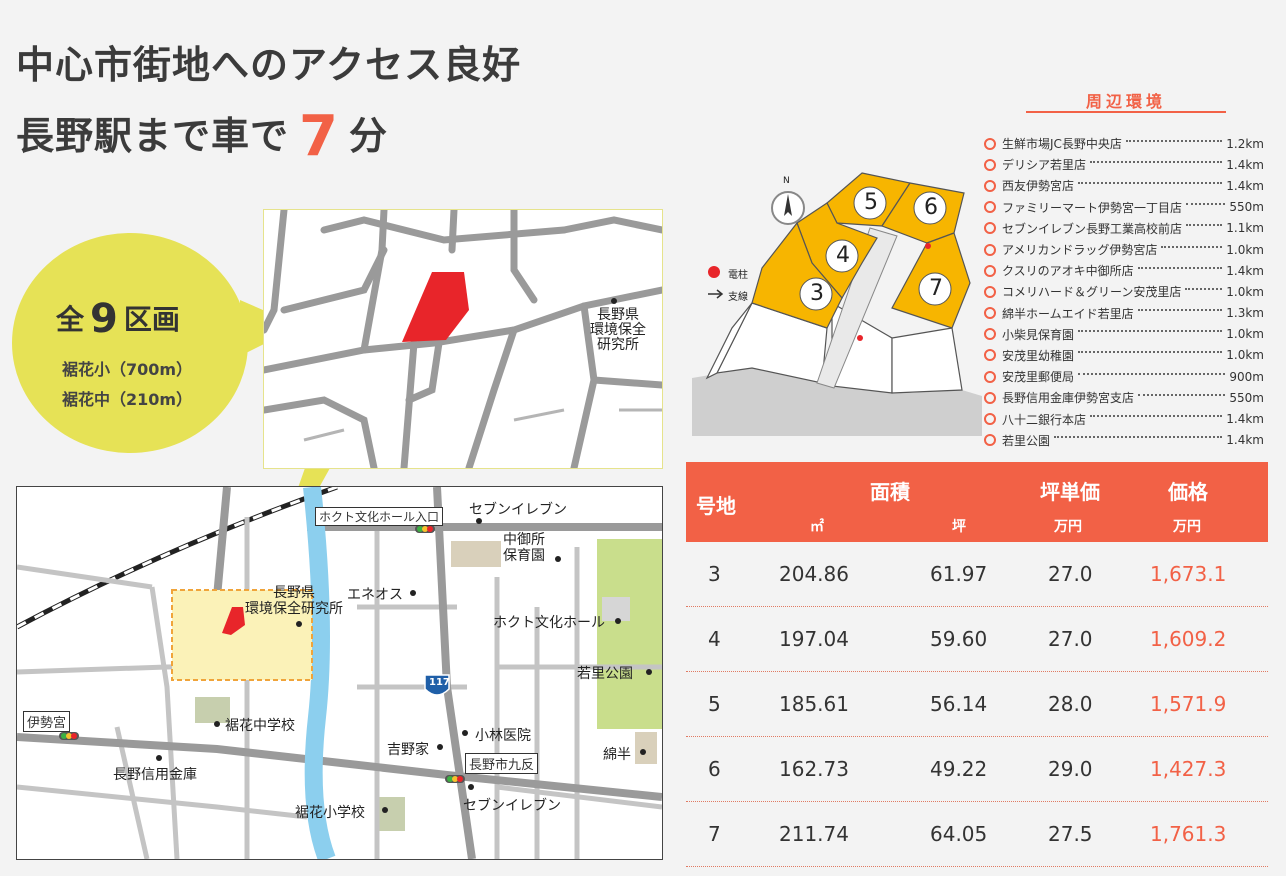  Describe the element at coordinates (1068, 271) in the screenshot. I see `environment-item-name: クスリのアオキ中御所店` at that location.